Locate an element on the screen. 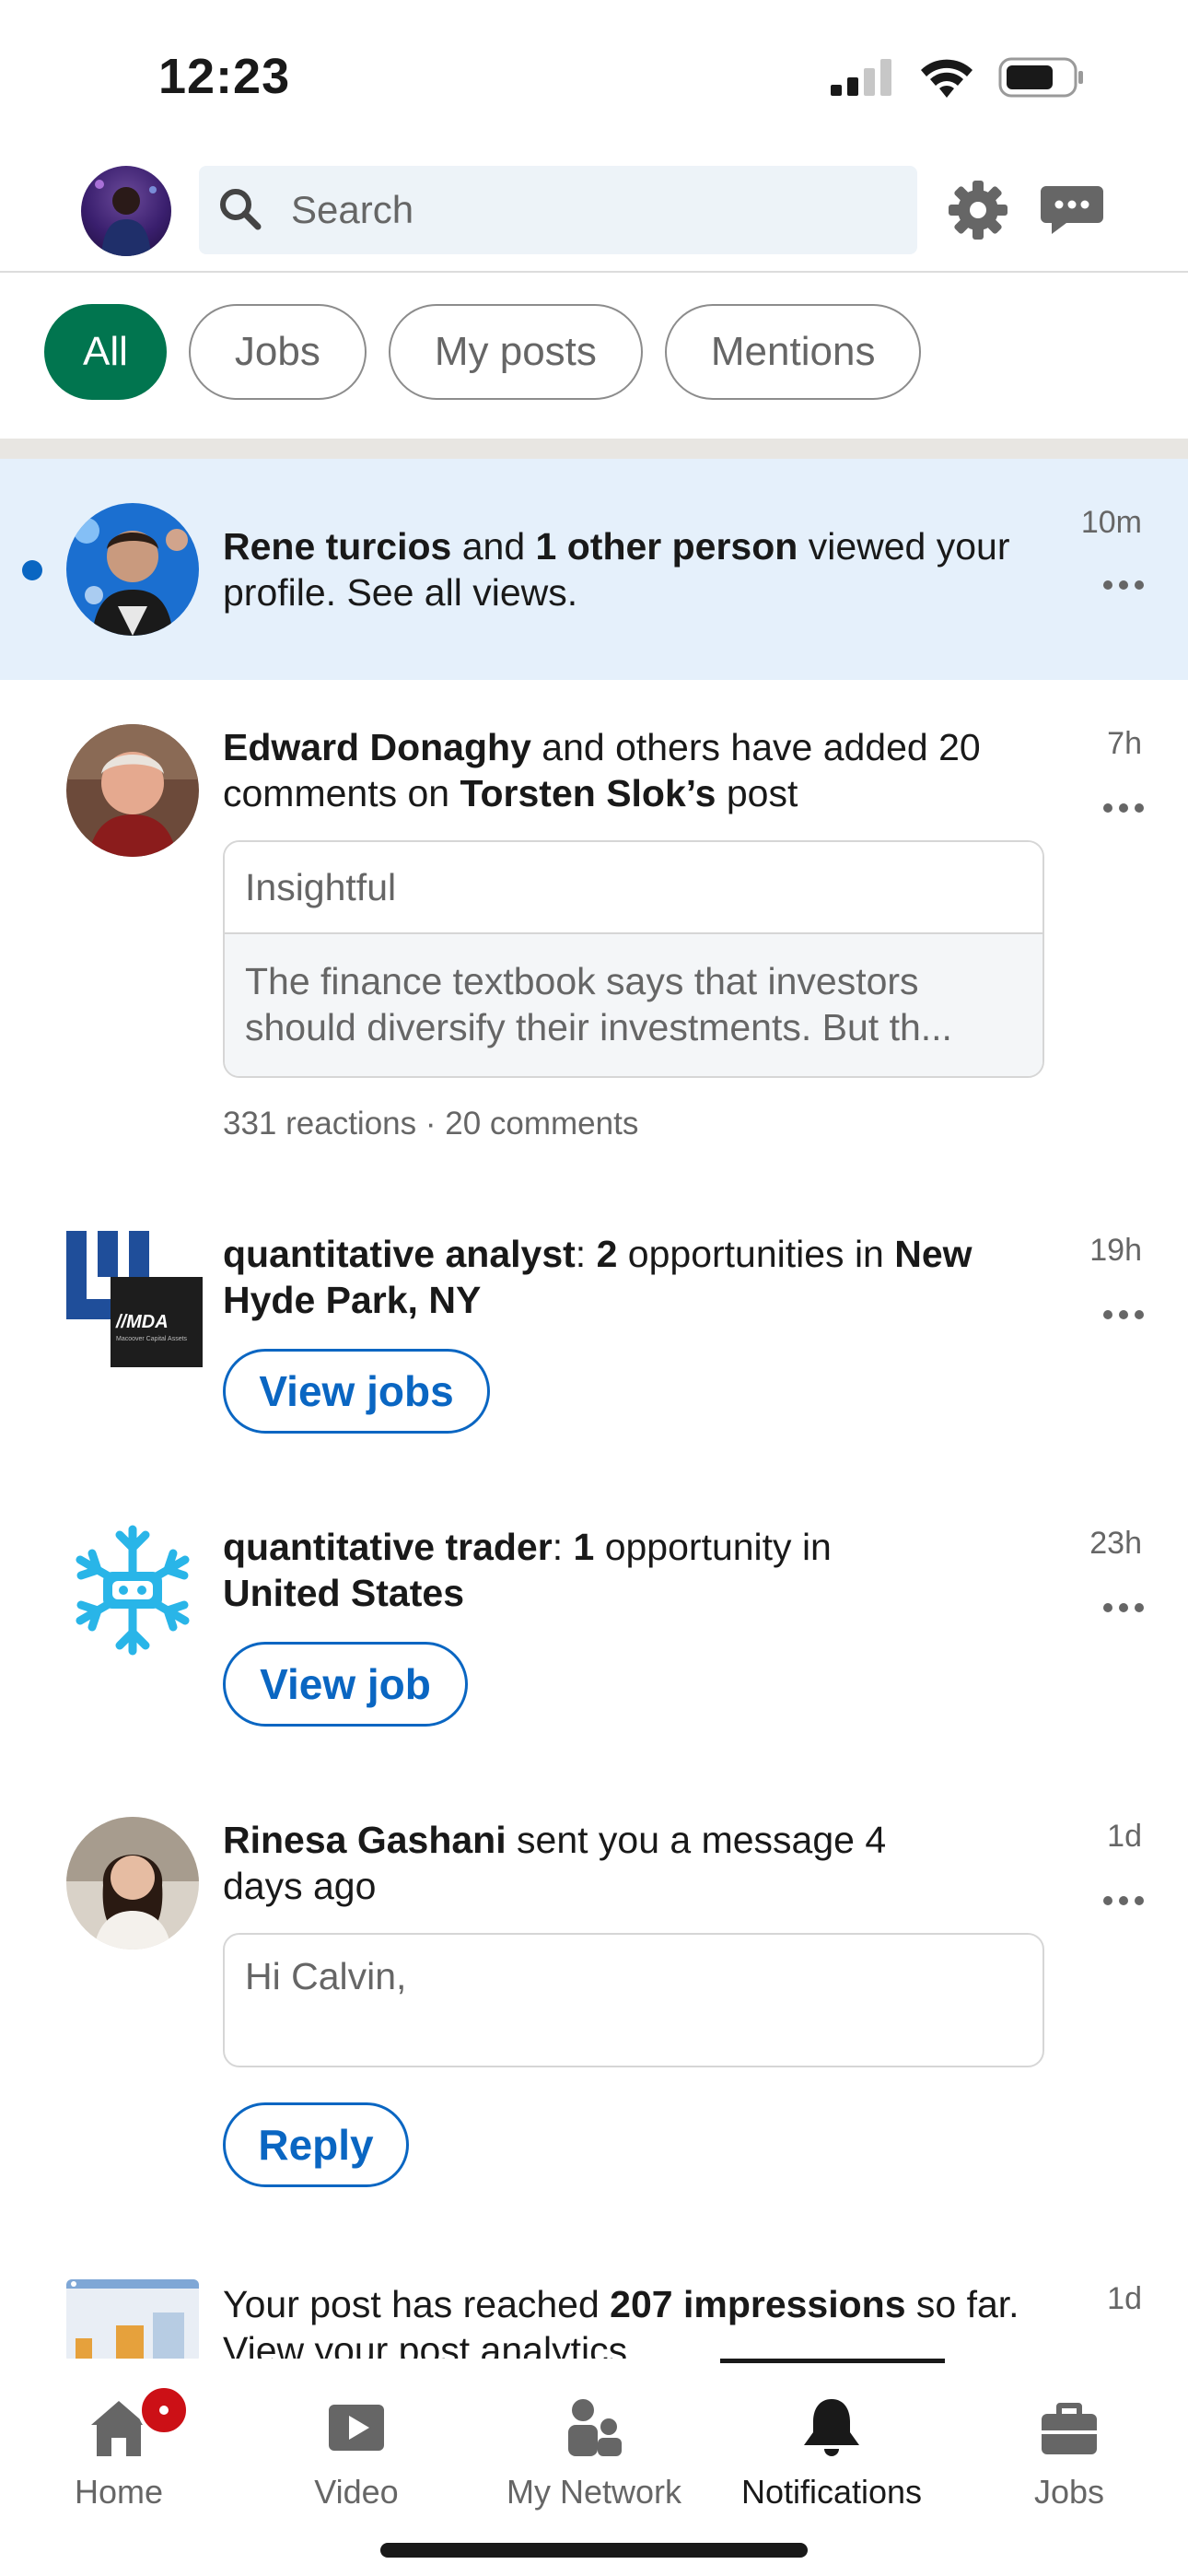 Image resolution: width=1188 pixels, height=2576 pixels. tab-jobs: Jobs is located at coordinates (1069, 2448).